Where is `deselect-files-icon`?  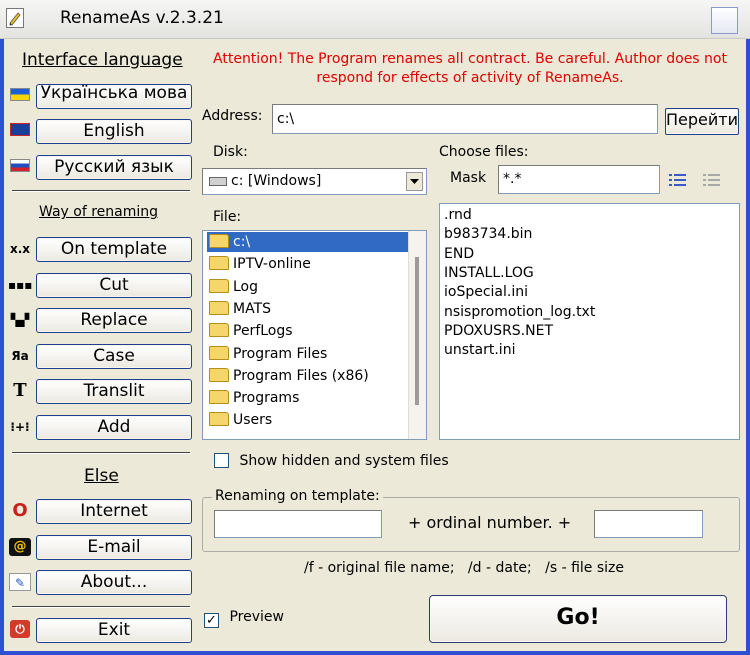 deselect-files-icon is located at coordinates (712, 180).